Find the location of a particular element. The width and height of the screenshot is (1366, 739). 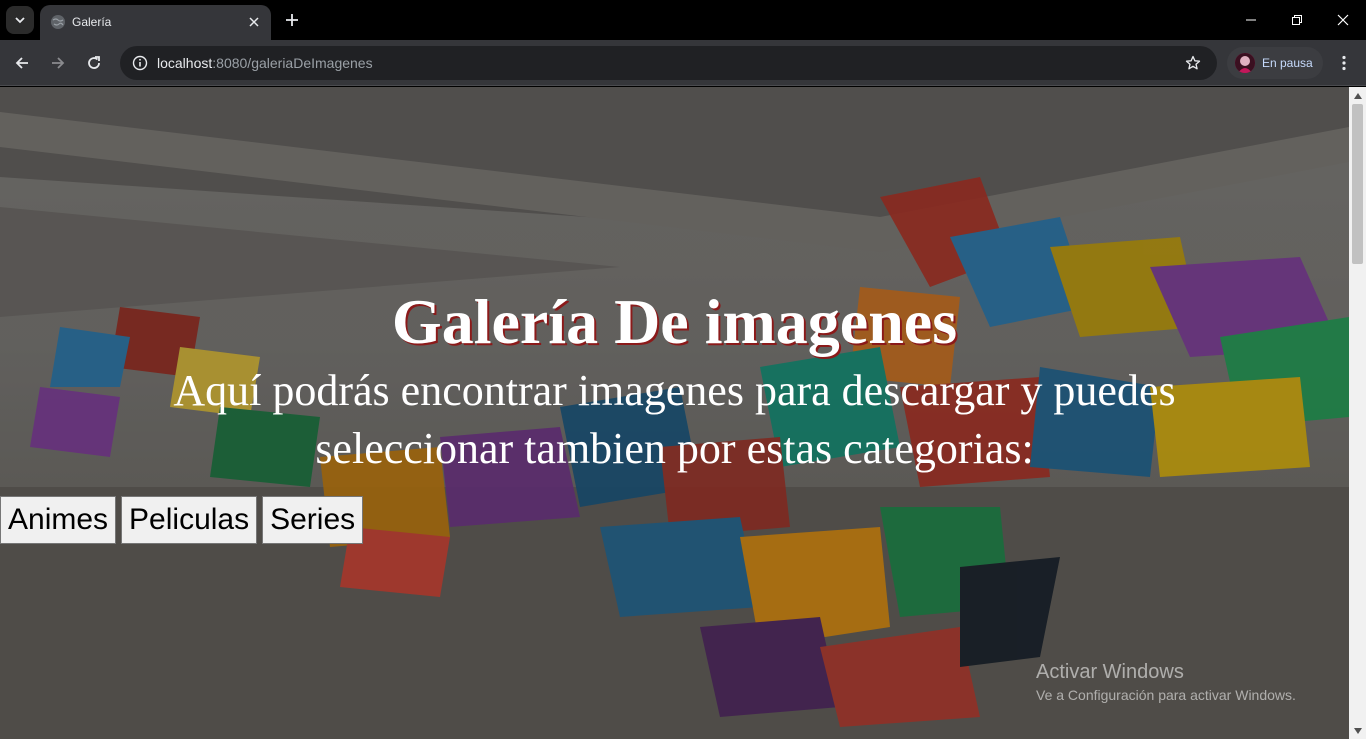

close-window-button is located at coordinates (1343, 20).